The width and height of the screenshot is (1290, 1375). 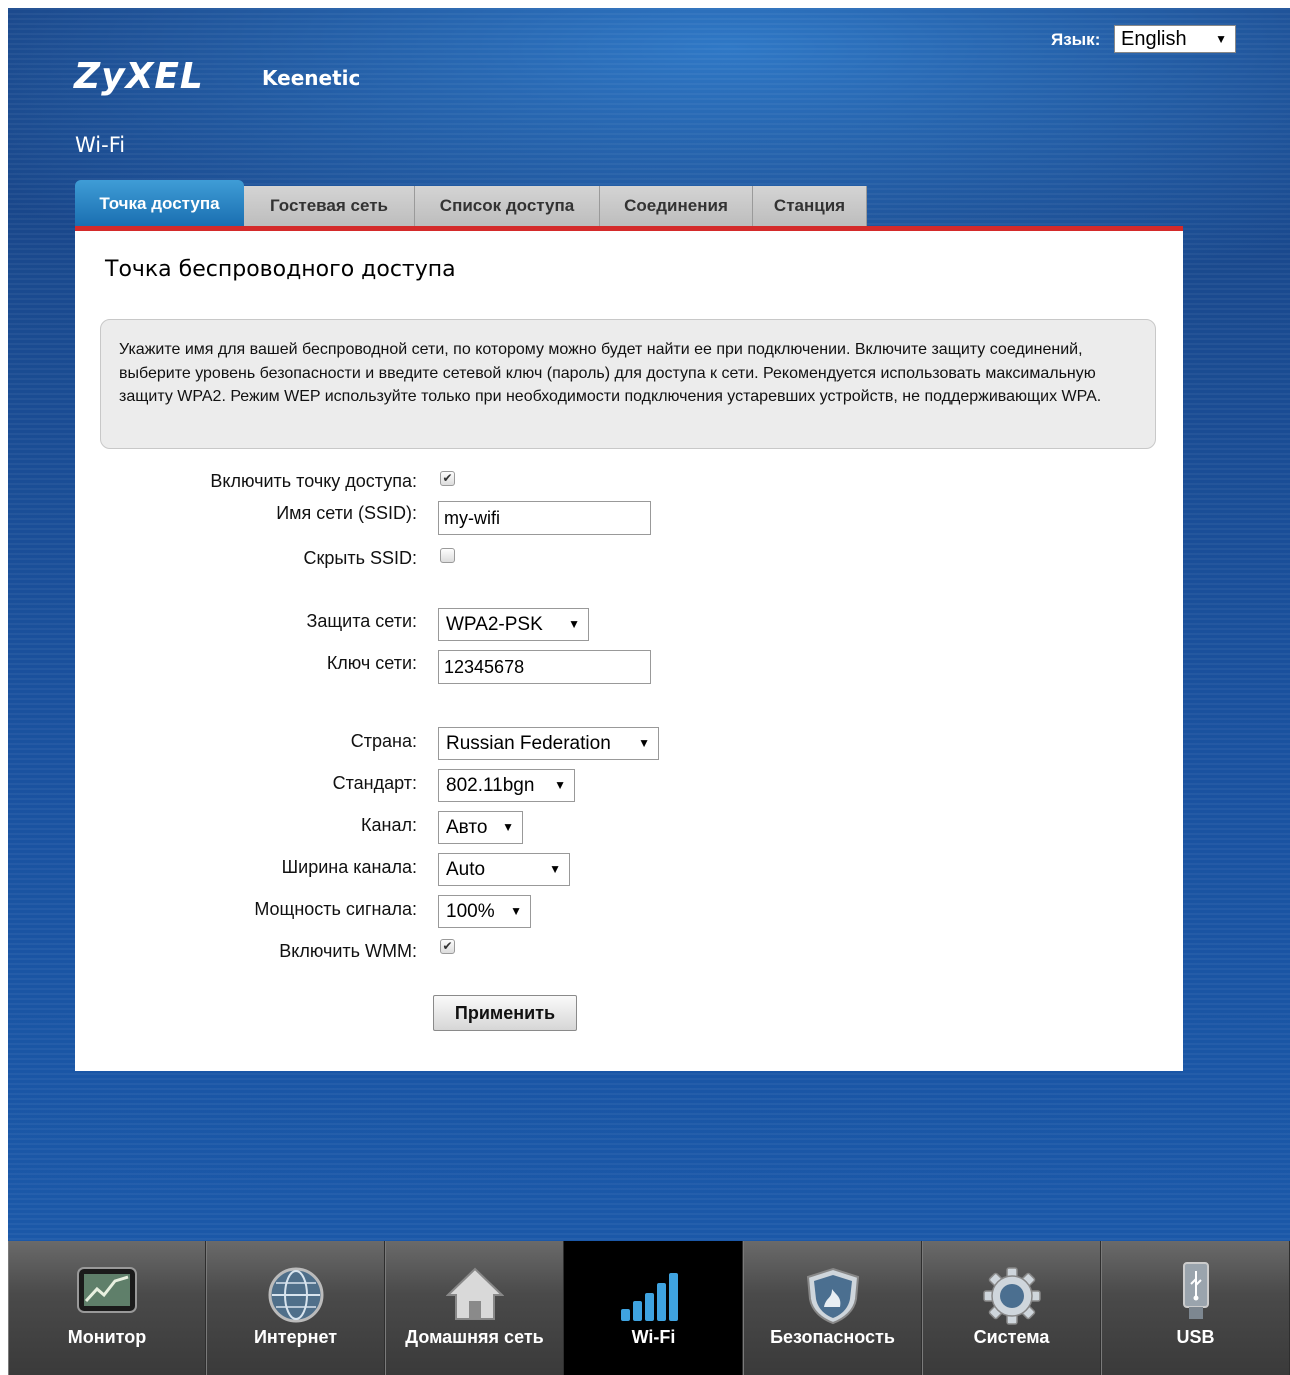 What do you see at coordinates (383, 741) in the screenshot?
I see `country-label: Страна:` at bounding box center [383, 741].